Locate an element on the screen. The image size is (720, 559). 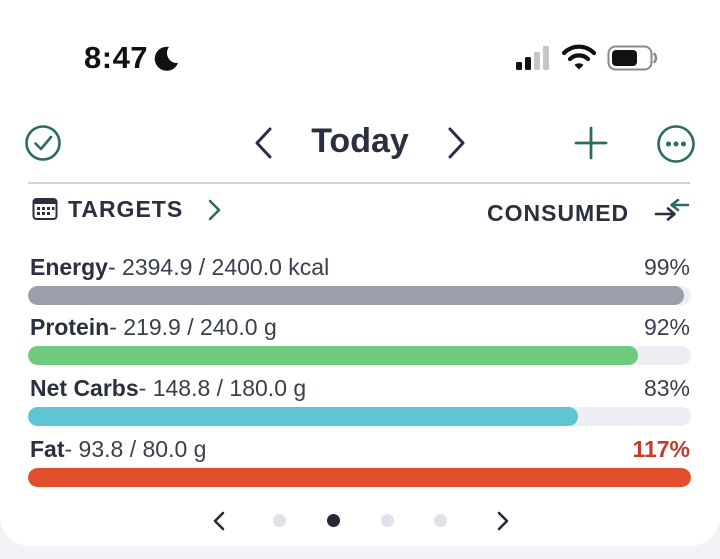
nutrient-label: Energy- 2394.9 / 2400.0 kcal is located at coordinates (179, 267).